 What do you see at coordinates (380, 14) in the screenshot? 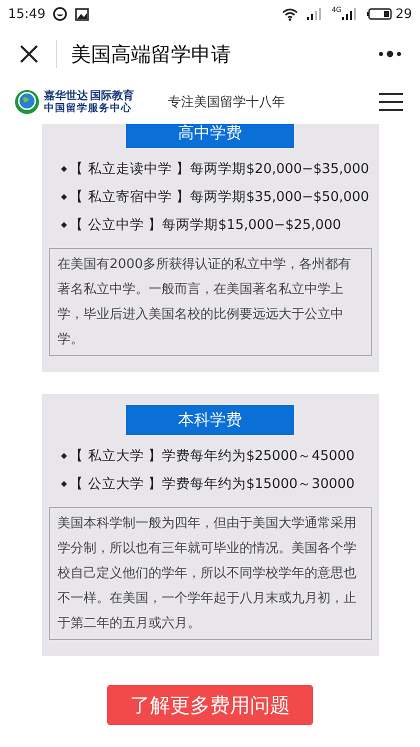
I see `battery-icon` at bounding box center [380, 14].